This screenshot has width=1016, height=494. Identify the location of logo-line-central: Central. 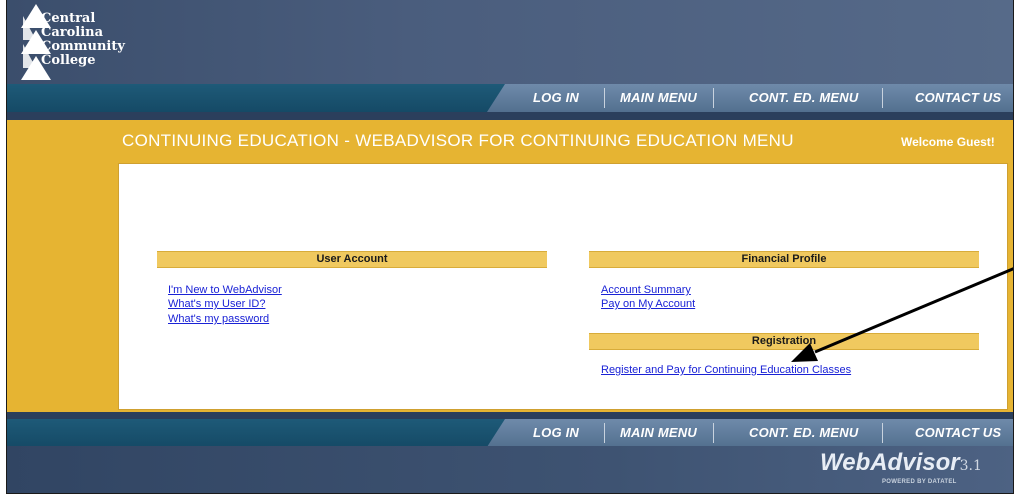
(68, 18).